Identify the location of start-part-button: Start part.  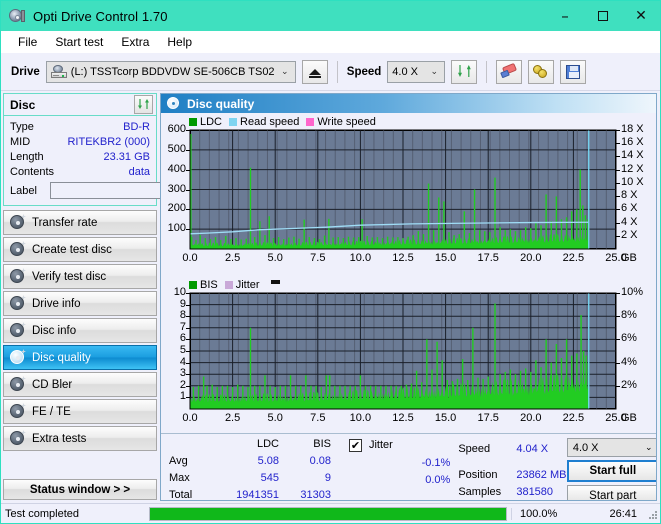
(611, 492).